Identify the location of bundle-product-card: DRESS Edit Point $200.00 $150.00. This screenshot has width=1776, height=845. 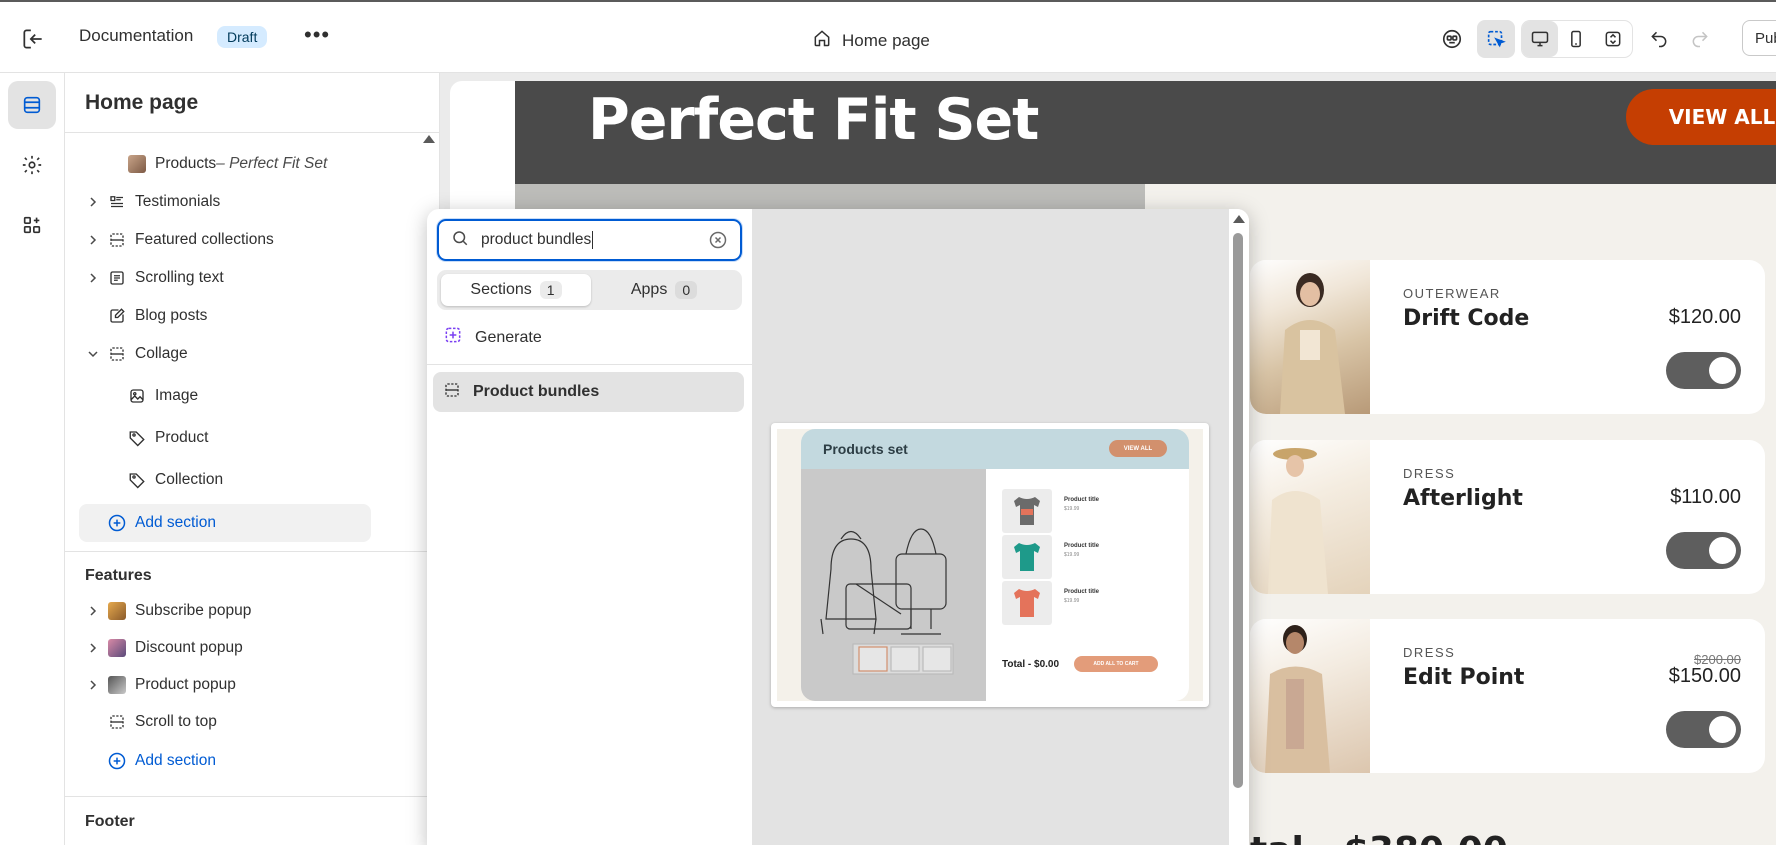
(1507, 696).